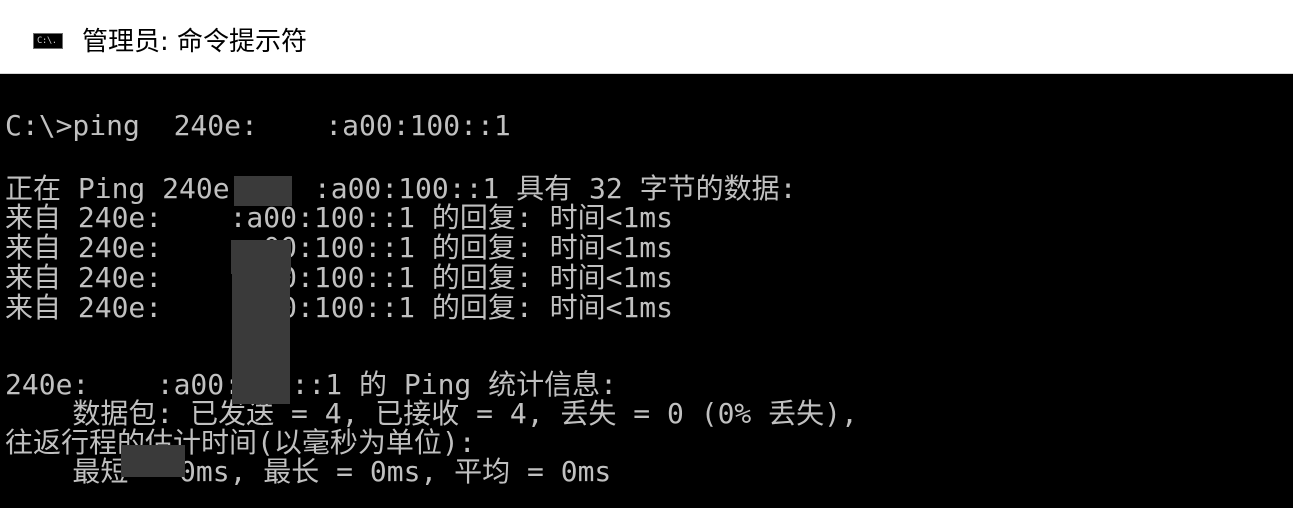  I want to click on console-line-rtt-values: 最短 = 0ms, 最长 = 0ms, 平均 = 0ms, so click(308, 471).